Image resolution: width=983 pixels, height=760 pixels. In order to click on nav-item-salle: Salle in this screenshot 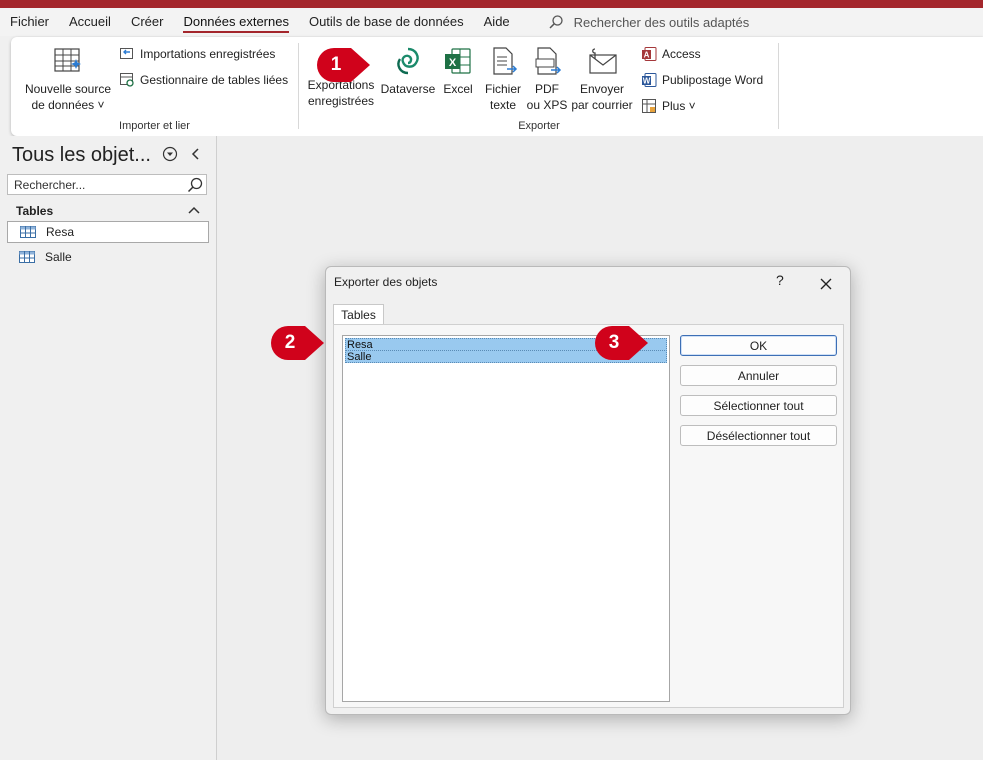, I will do `click(108, 257)`.